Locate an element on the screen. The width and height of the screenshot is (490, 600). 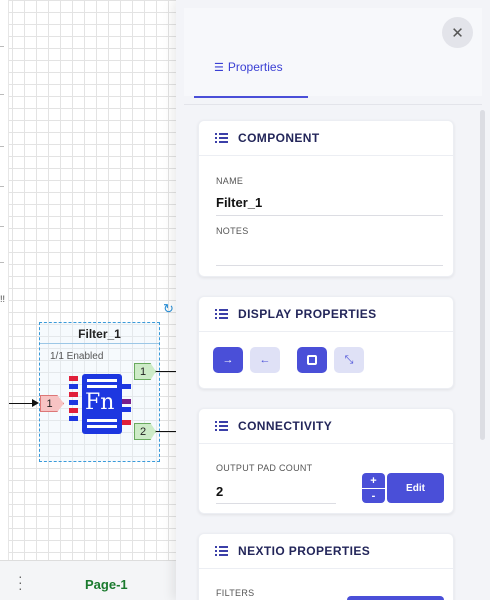
output-pad-count-label: OUTPUT PAD COUNT is located at coordinates (264, 468).